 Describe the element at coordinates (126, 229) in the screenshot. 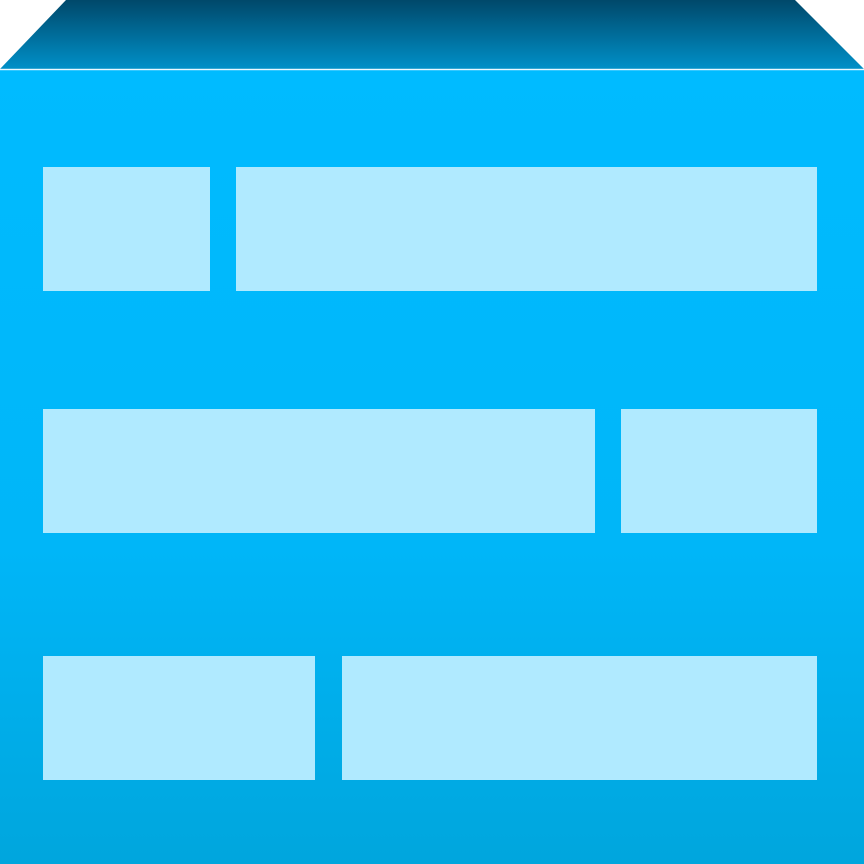

I see `brick-row1-short` at that location.